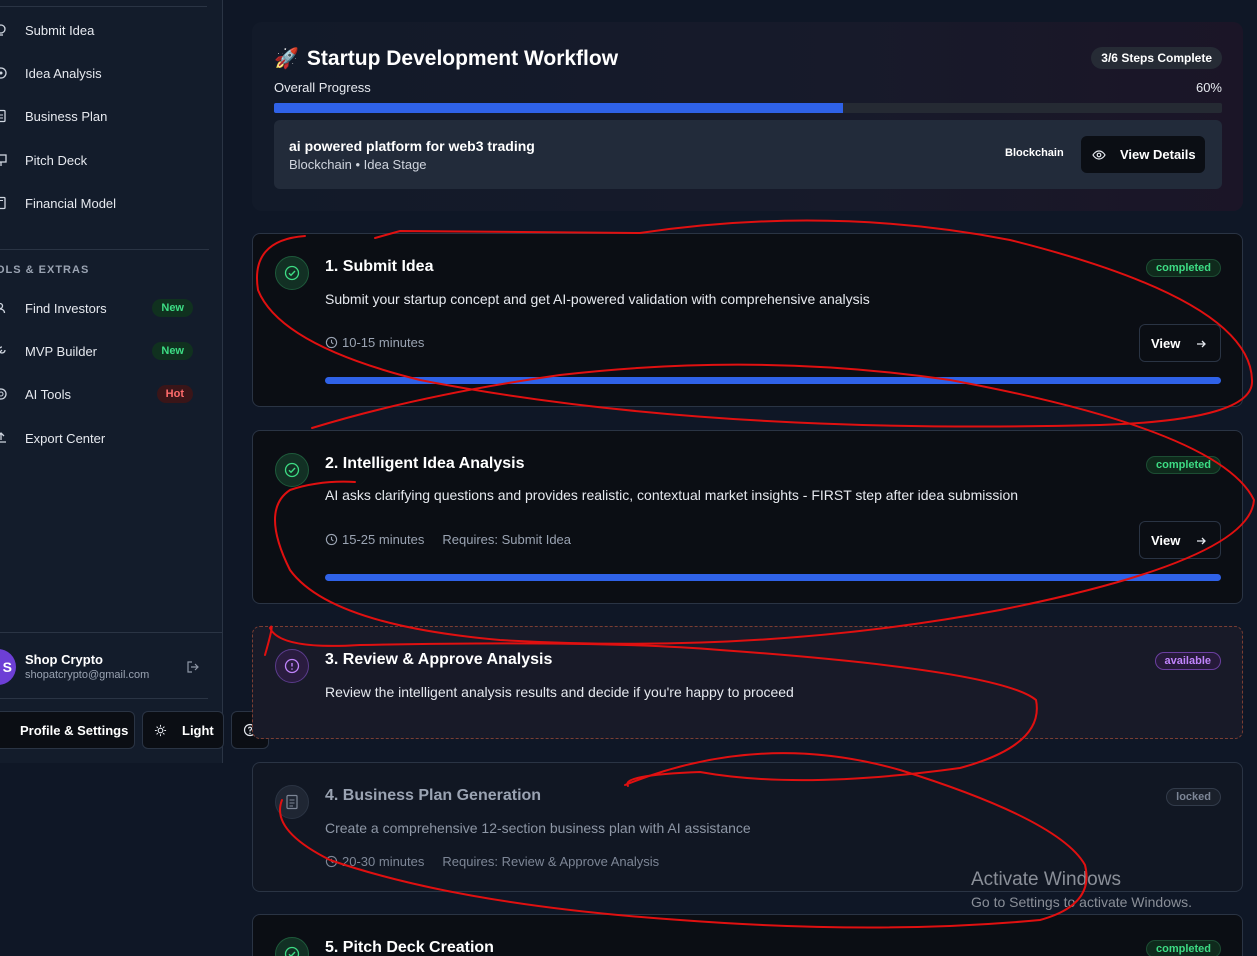  What do you see at coordinates (1046, 879) in the screenshot?
I see `activate-windows-title: Activate Windows` at bounding box center [1046, 879].